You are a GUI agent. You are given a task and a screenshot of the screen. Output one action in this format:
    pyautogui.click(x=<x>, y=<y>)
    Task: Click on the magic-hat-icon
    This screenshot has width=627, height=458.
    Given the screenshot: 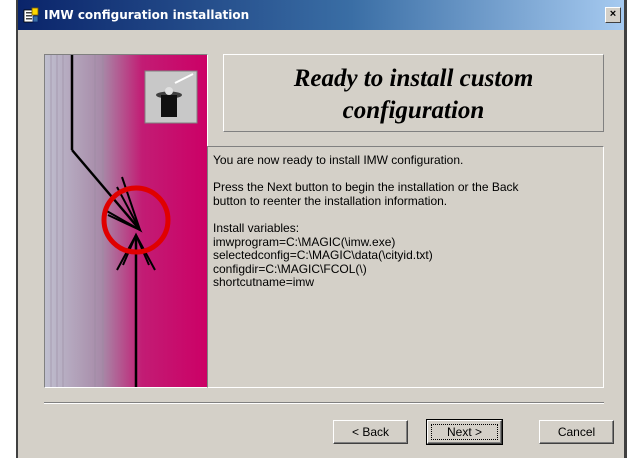 What is the action you would take?
    pyautogui.click(x=171, y=97)
    